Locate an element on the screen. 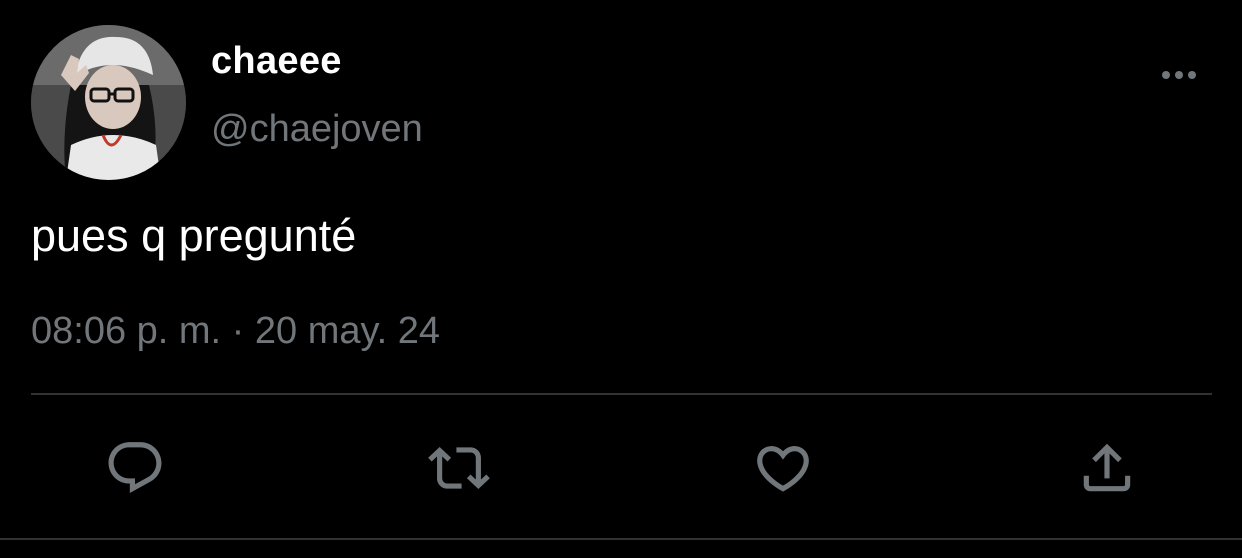  reply-button is located at coordinates (135, 468).